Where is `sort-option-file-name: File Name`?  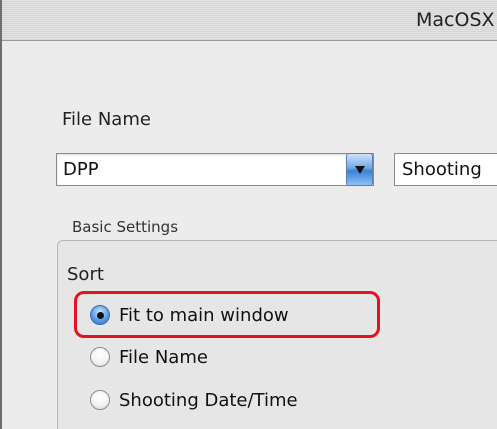
sort-option-file-name: File Name is located at coordinates (149, 357).